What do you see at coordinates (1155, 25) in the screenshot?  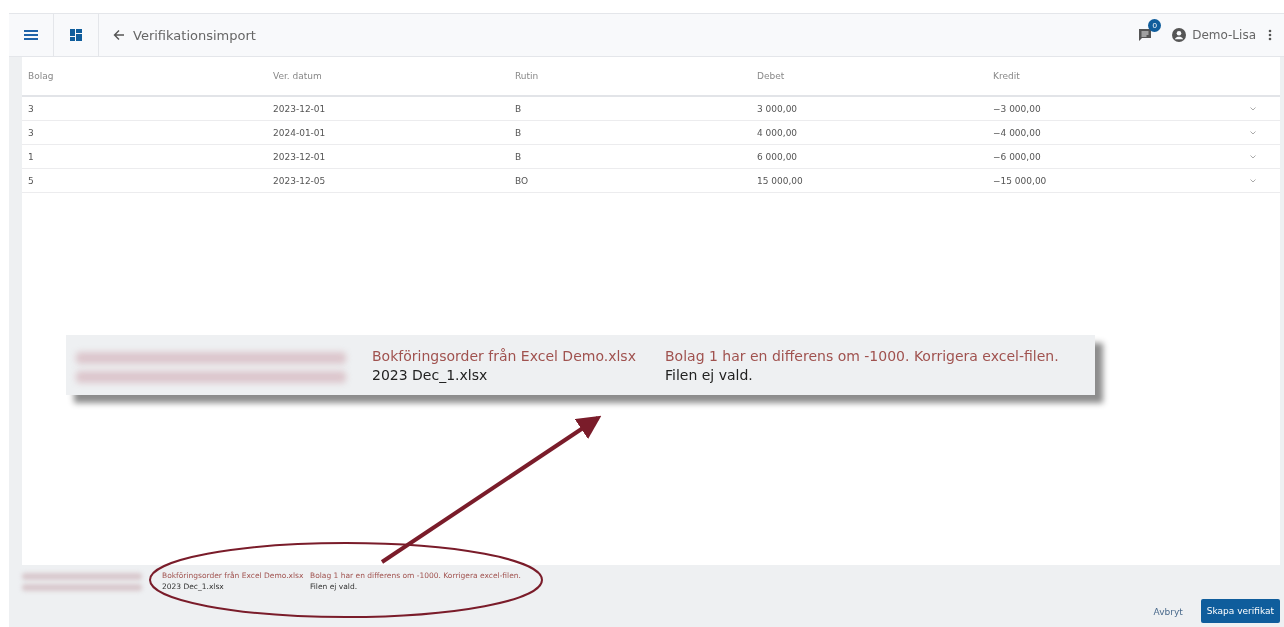 I see `notification-badge: 0` at bounding box center [1155, 25].